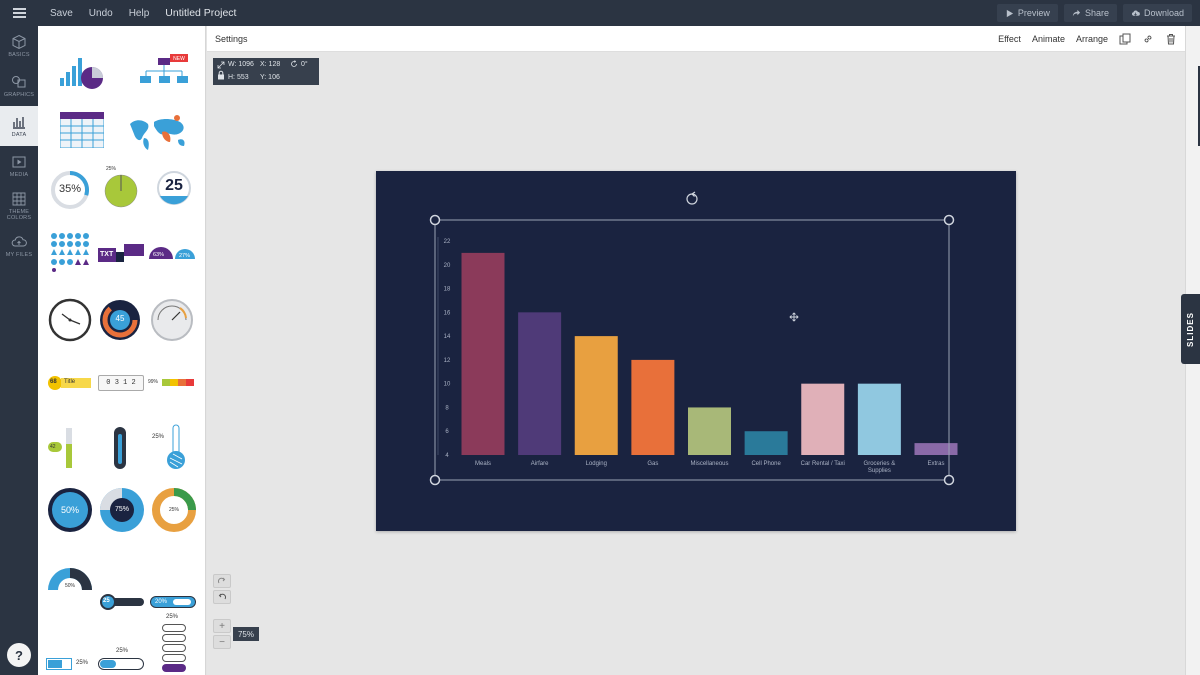  Describe the element at coordinates (139, 13) in the screenshot. I see `help-menu: Help` at that location.